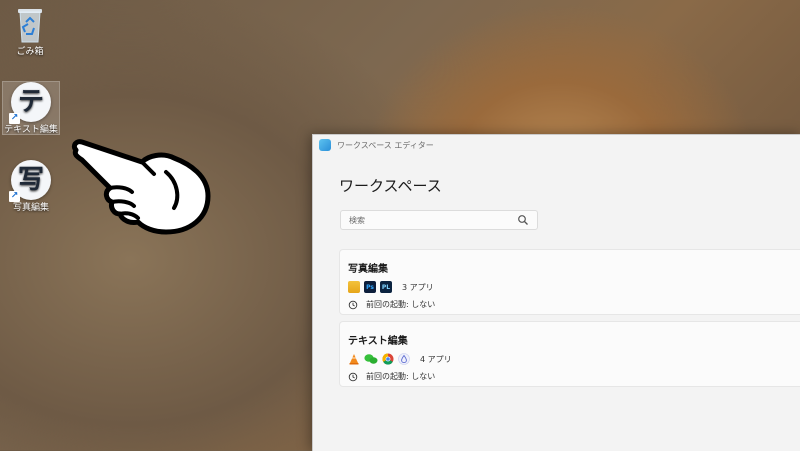 This screenshot has height=451, width=800. What do you see at coordinates (436, 359) in the screenshot?
I see `app-count: 4 アプリ` at bounding box center [436, 359].